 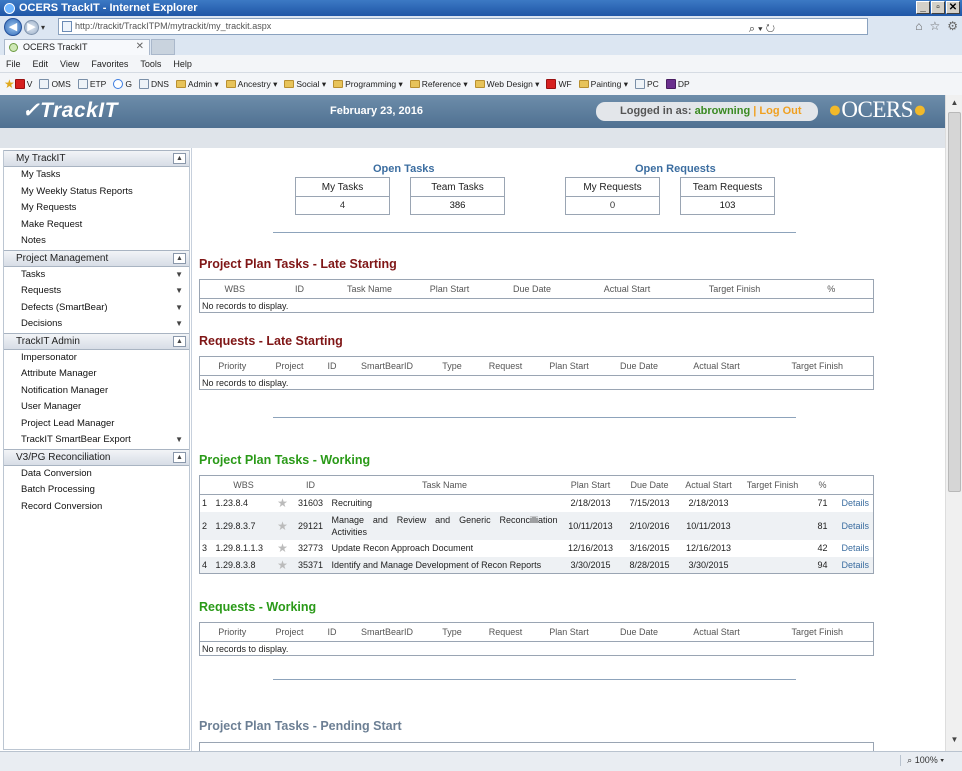 I want to click on sidebar-item-data-conversion: Data Conversion, so click(x=96, y=474).